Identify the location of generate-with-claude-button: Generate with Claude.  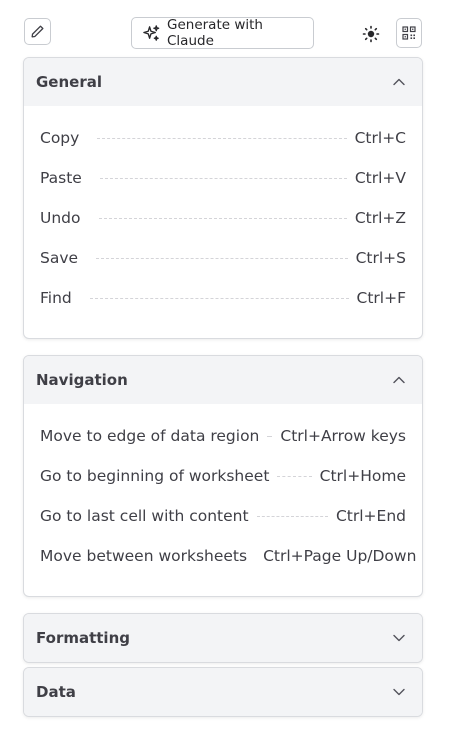
(222, 33).